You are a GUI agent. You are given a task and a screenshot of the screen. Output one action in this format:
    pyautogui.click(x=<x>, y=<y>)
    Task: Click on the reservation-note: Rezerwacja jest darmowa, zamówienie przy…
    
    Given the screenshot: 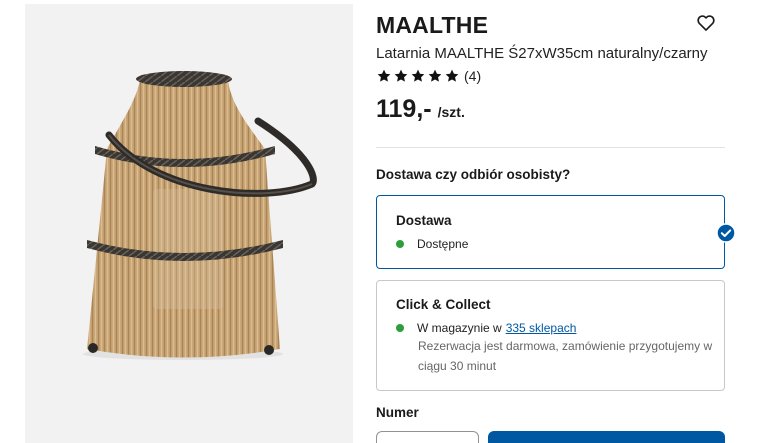 What is the action you would take?
    pyautogui.click(x=565, y=356)
    